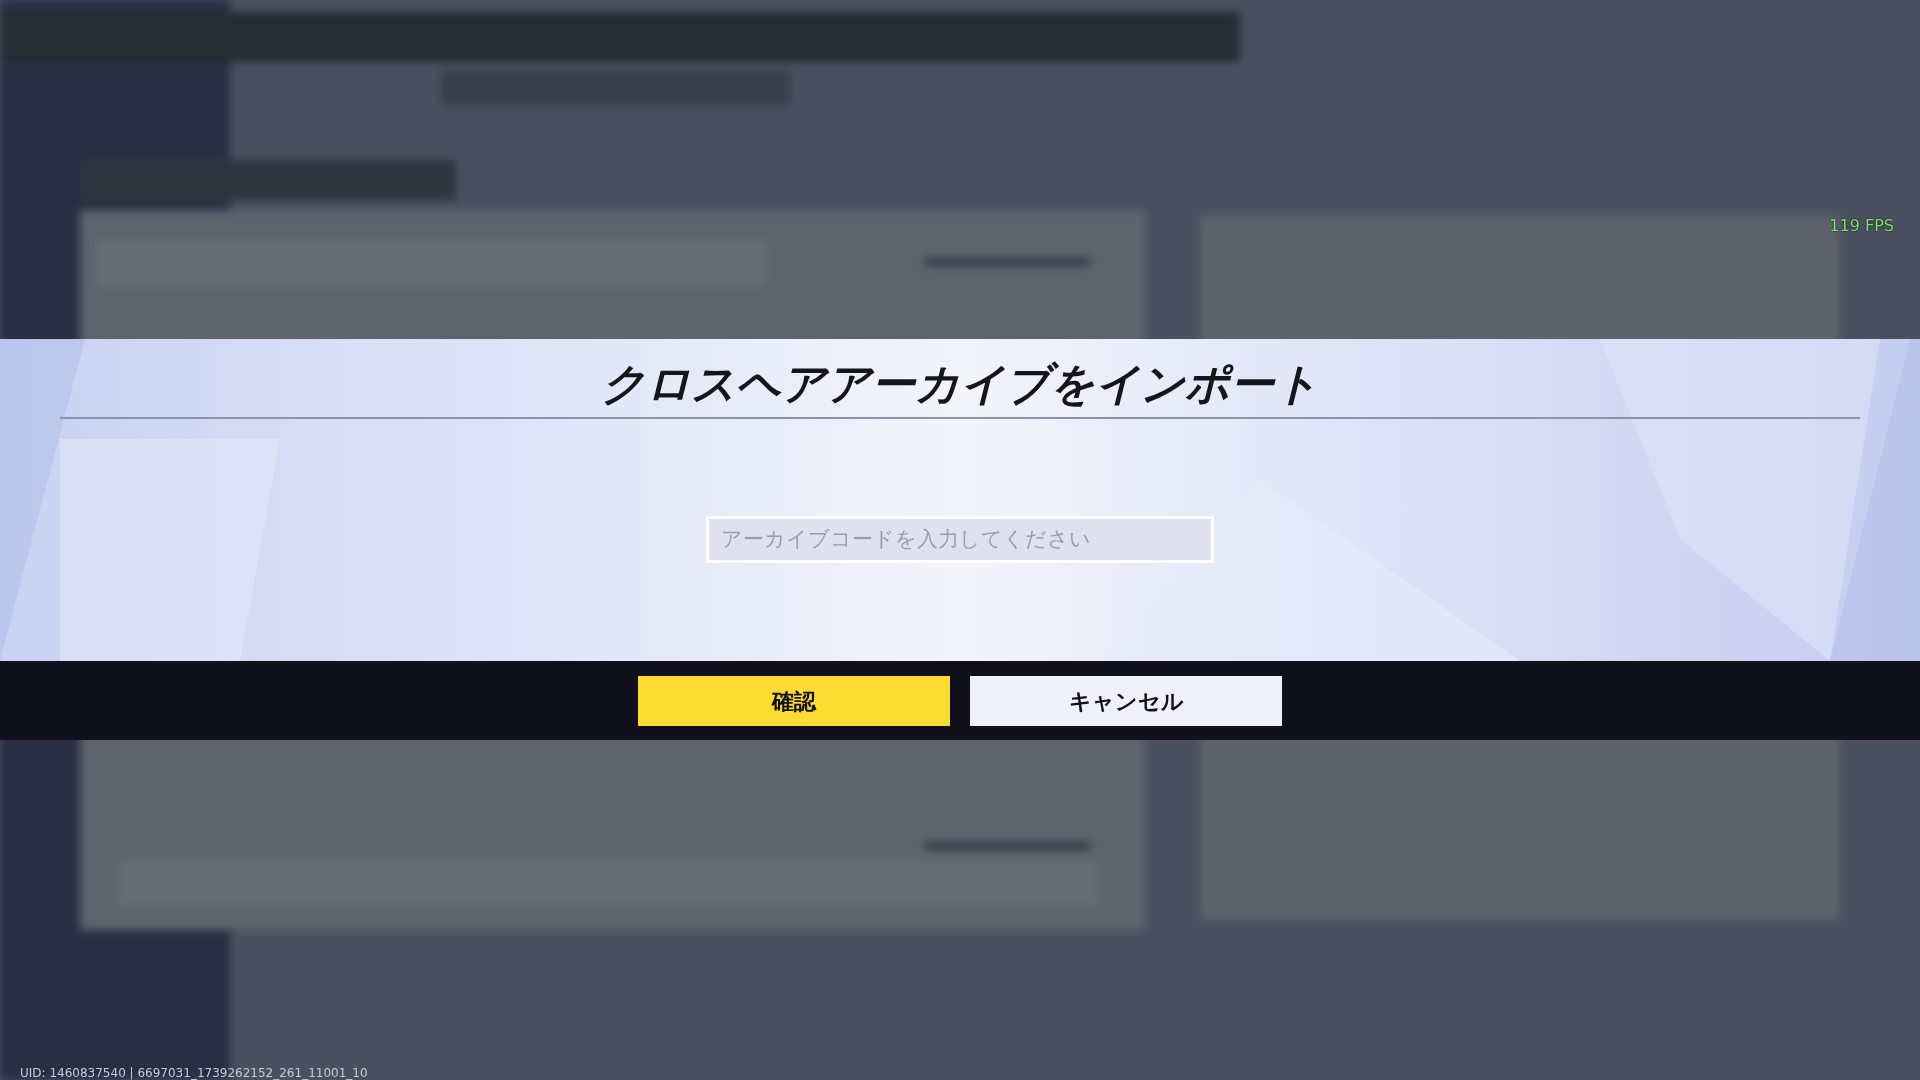 The image size is (1920, 1080). Describe the element at coordinates (960, 539) in the screenshot. I see `archive-code-field: アーカイブコードを入力してください` at that location.